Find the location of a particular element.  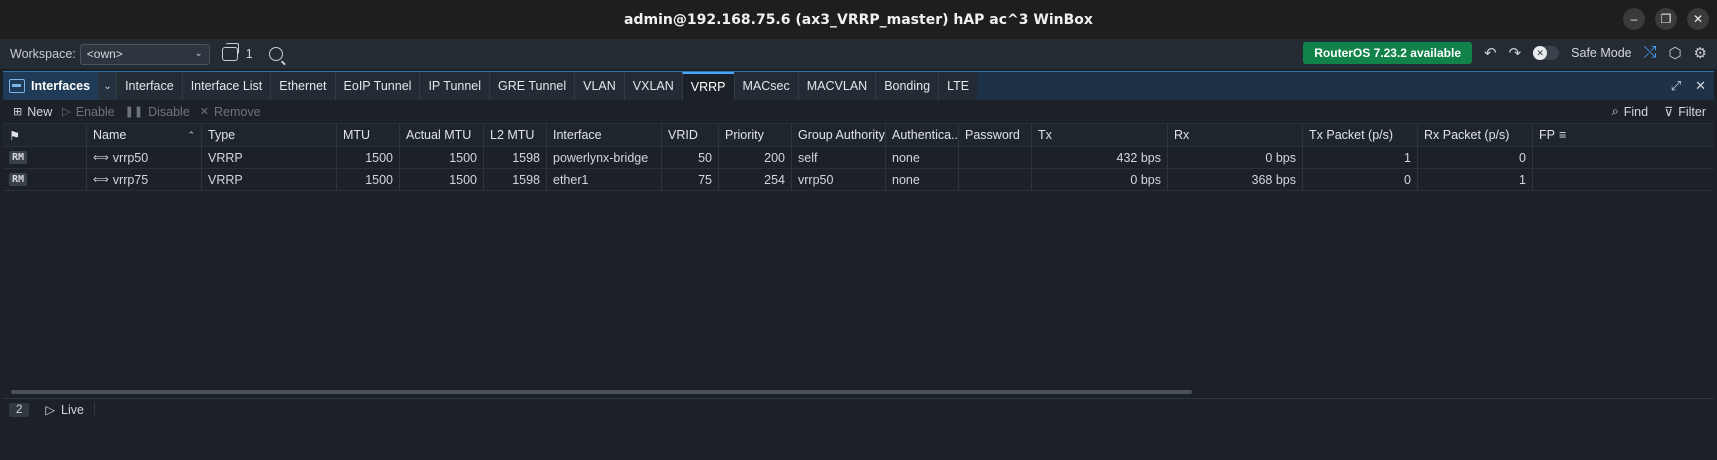

remove-button: ✕ Remove is located at coordinates (230, 112).